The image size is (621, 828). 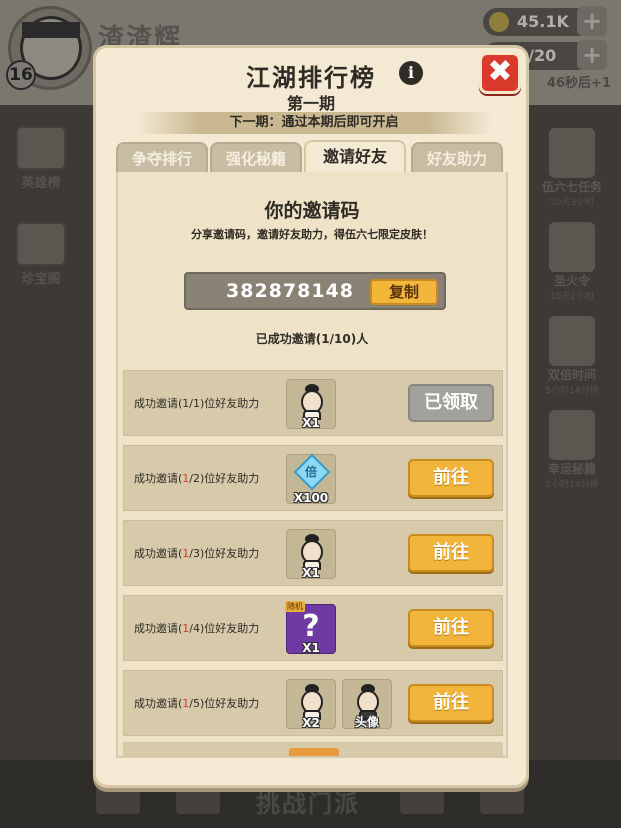 What do you see at coordinates (314, 752) in the screenshot?
I see `reward-item-partial` at bounding box center [314, 752].